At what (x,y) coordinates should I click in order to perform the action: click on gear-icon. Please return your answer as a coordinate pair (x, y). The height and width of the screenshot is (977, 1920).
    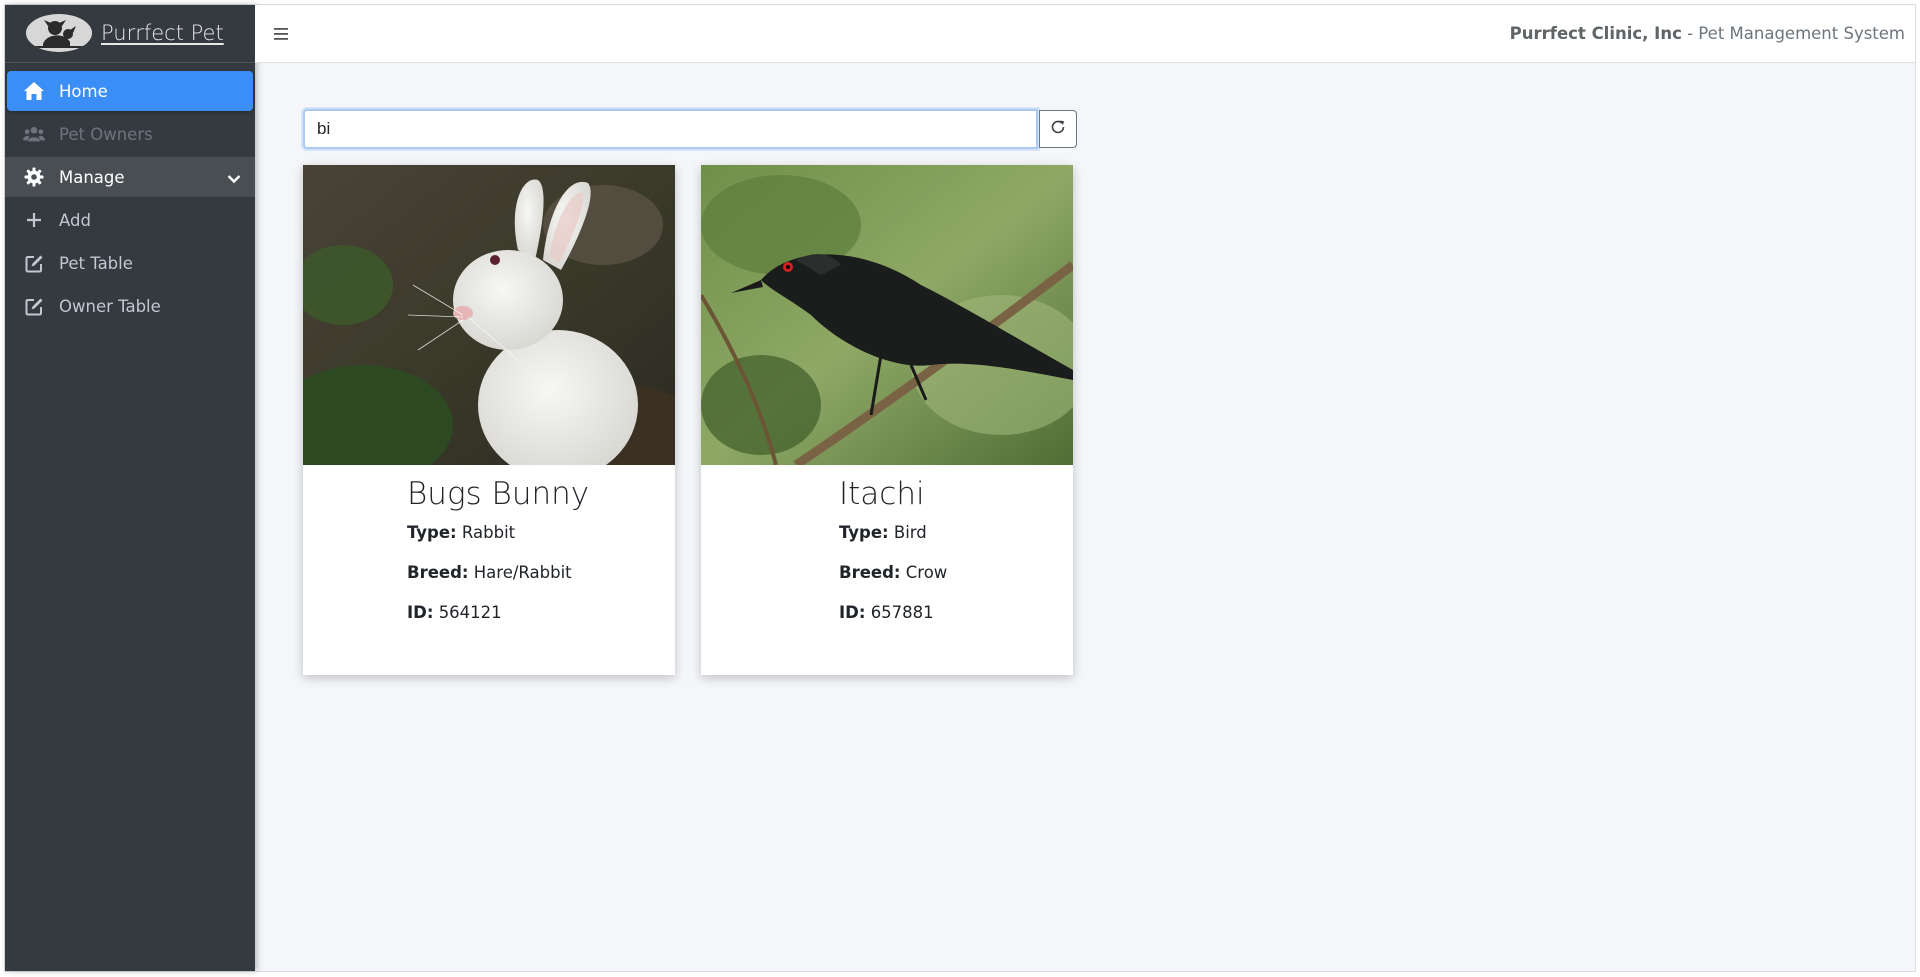
    Looking at the image, I should click on (34, 177).